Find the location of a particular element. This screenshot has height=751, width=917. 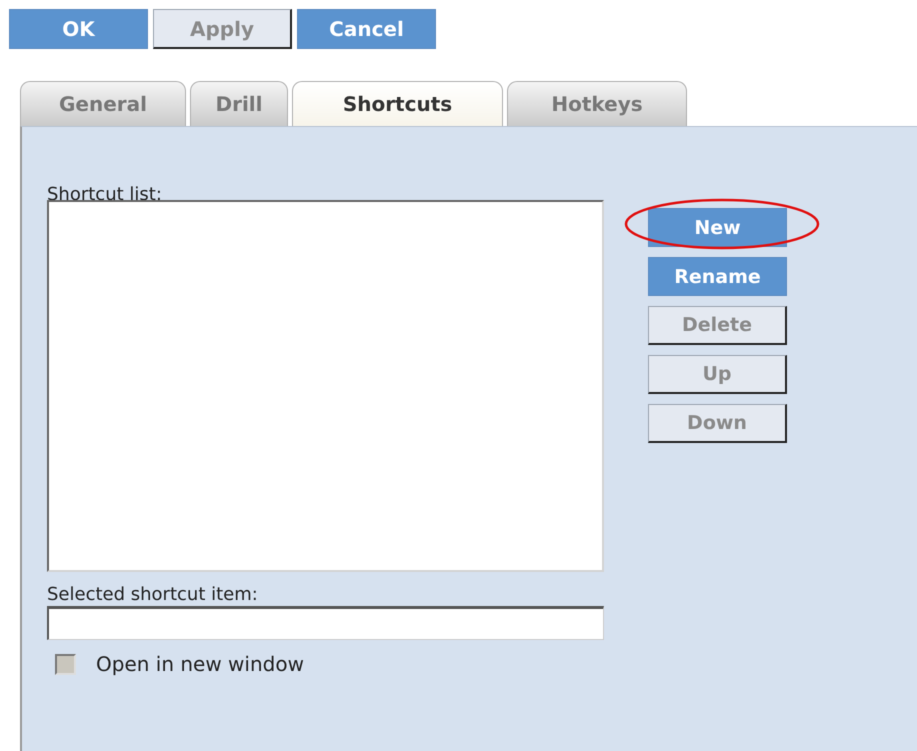

new-button: New is located at coordinates (717, 227).